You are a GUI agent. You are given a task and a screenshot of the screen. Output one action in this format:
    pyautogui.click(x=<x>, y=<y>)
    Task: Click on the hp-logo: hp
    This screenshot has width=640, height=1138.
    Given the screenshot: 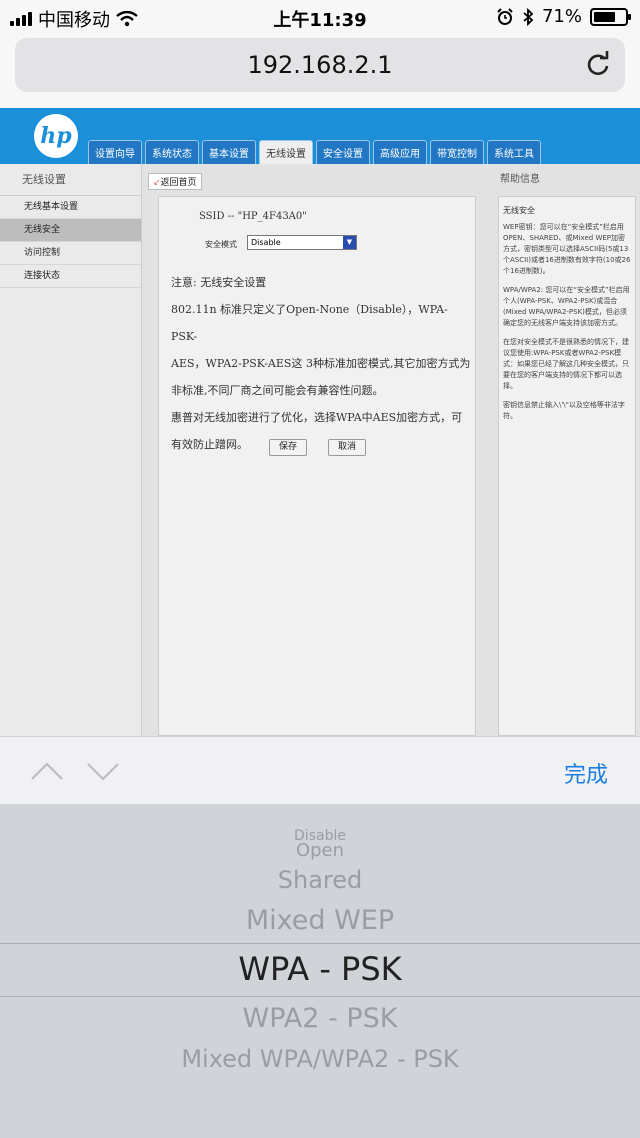 What is the action you would take?
    pyautogui.click(x=56, y=136)
    